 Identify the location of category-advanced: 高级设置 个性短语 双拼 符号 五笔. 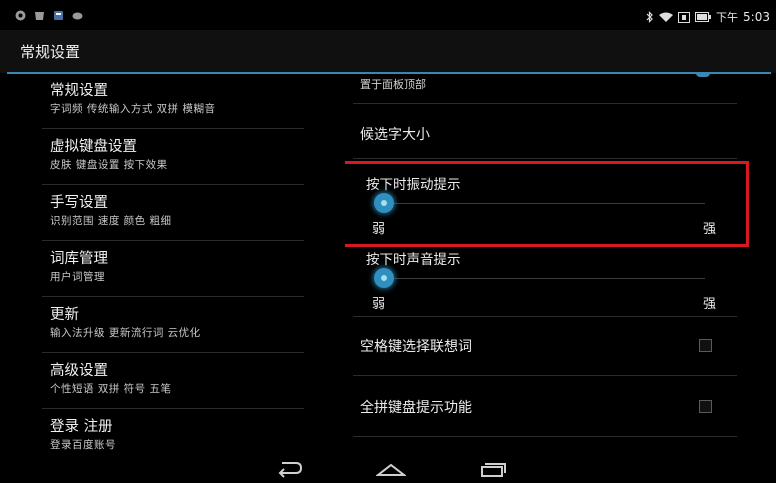
(170, 379).